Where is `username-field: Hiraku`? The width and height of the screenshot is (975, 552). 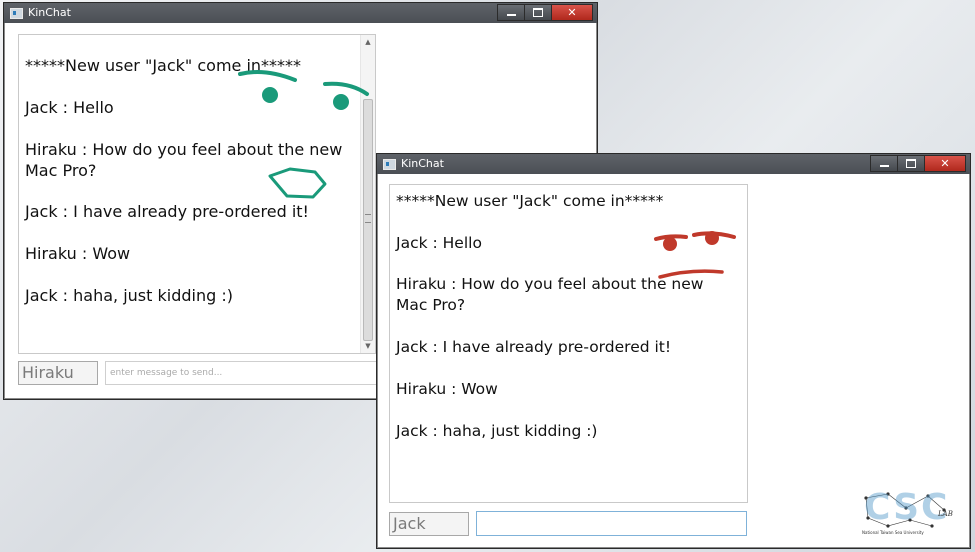 username-field: Hiraku is located at coordinates (58, 373).